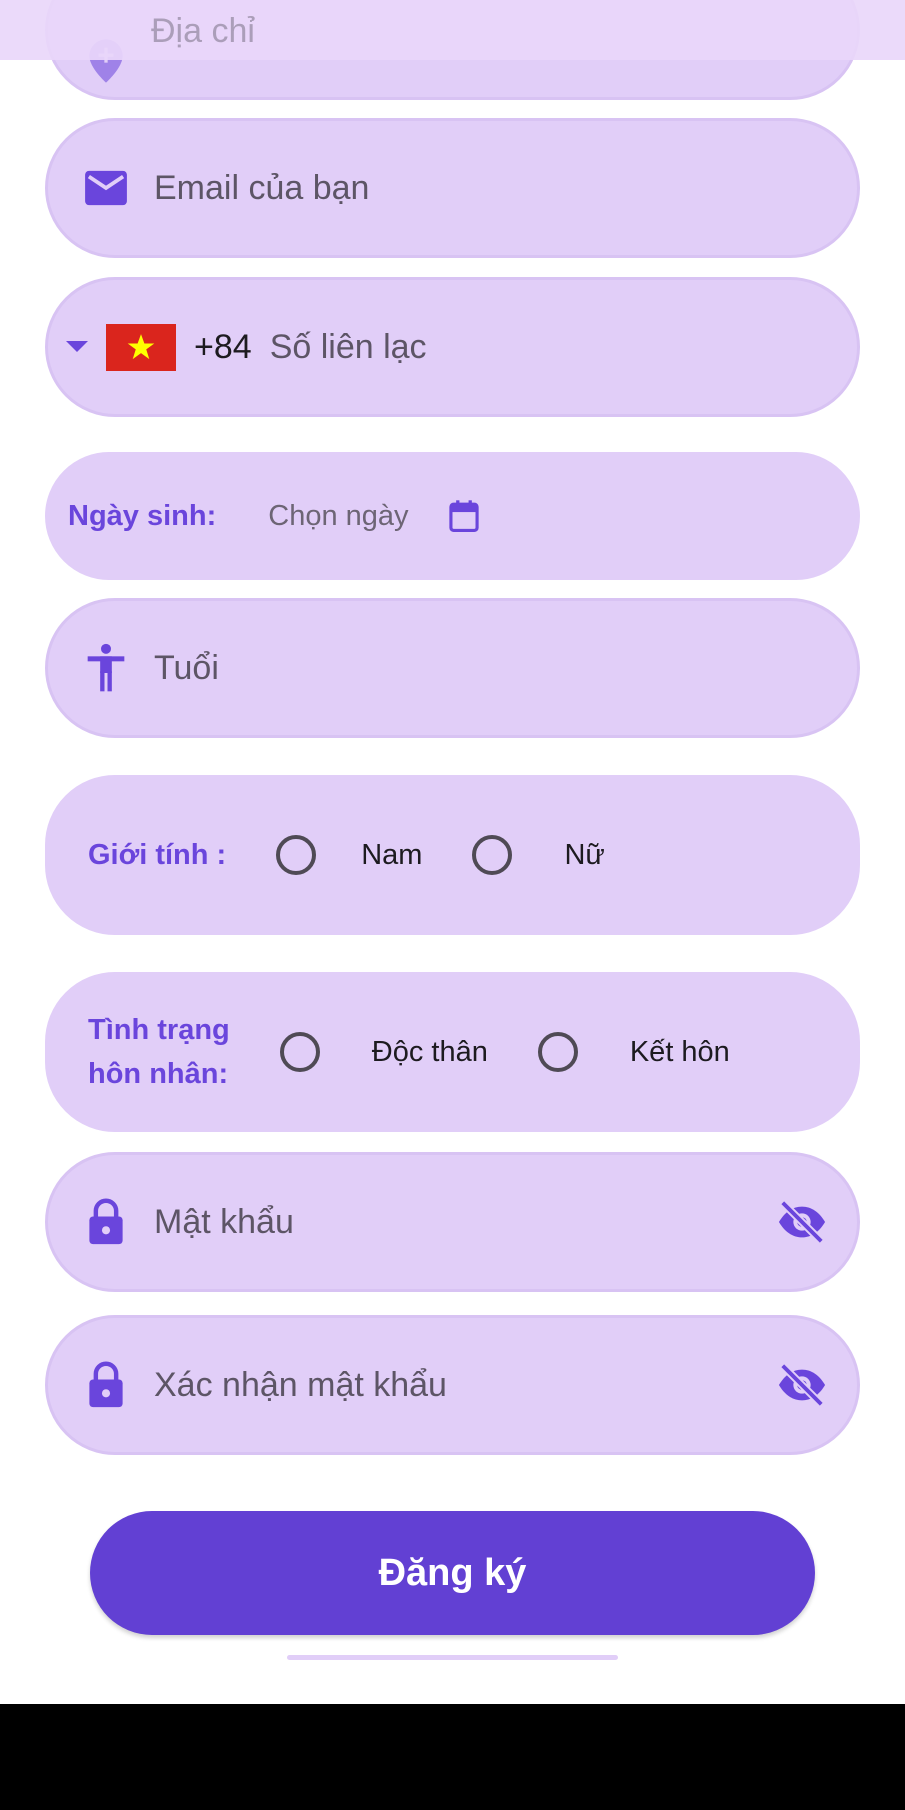 This screenshot has width=905, height=1810. Describe the element at coordinates (142, 515) in the screenshot. I see `birthday-label: Ngày sinh:` at that location.